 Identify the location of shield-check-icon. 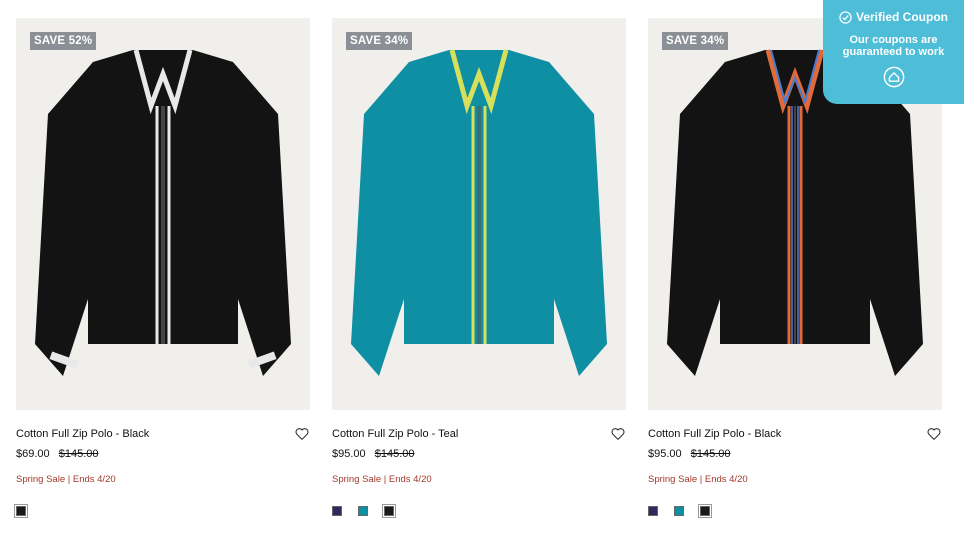
(845, 17).